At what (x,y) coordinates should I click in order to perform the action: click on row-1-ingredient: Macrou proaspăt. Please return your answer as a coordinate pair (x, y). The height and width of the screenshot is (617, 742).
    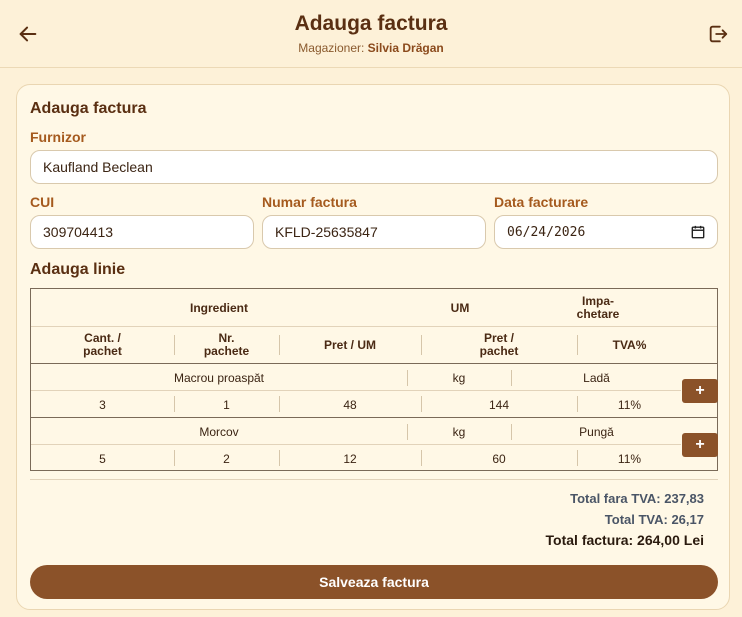
    Looking at the image, I should click on (219, 378).